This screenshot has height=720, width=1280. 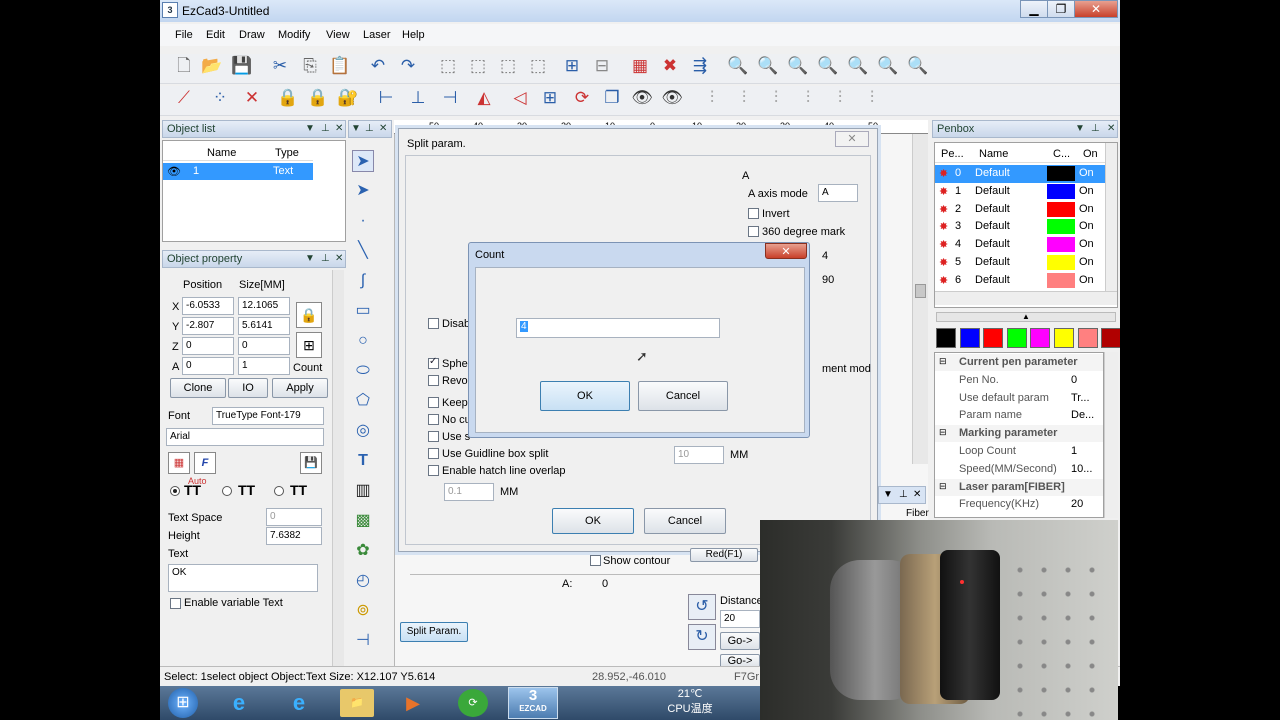 What do you see at coordinates (1020, 174) in the screenshot?
I see `pen-row: ✸ 0 Default On` at bounding box center [1020, 174].